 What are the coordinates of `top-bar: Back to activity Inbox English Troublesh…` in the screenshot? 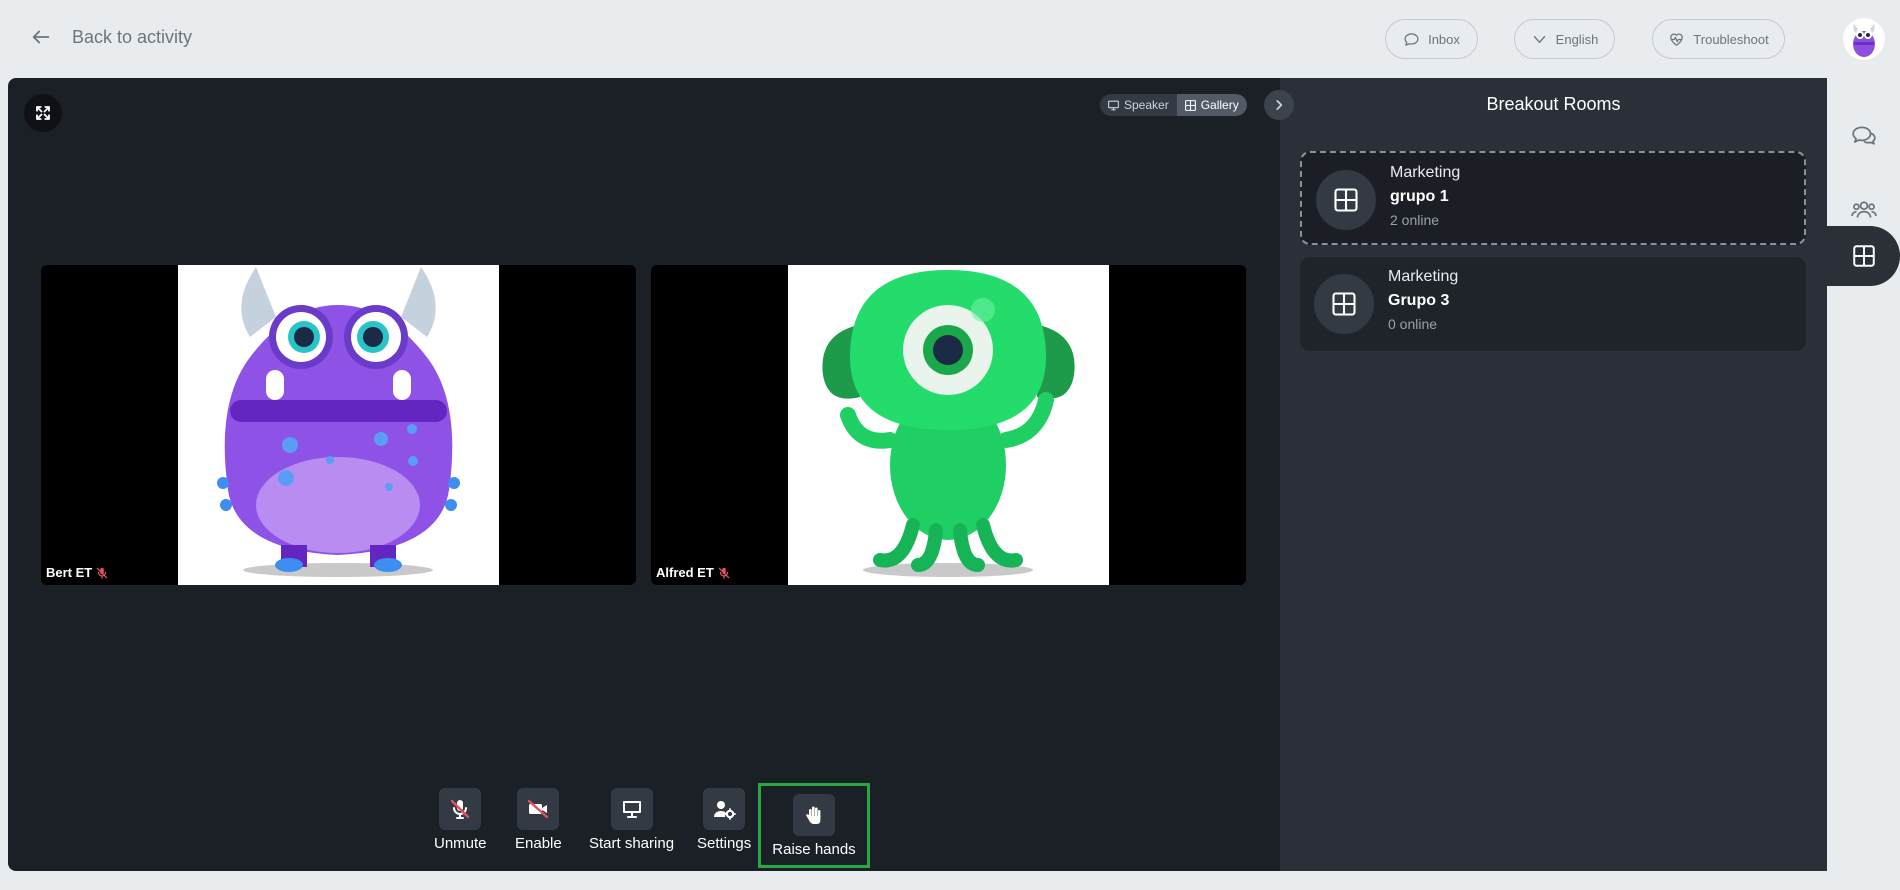 It's located at (950, 39).